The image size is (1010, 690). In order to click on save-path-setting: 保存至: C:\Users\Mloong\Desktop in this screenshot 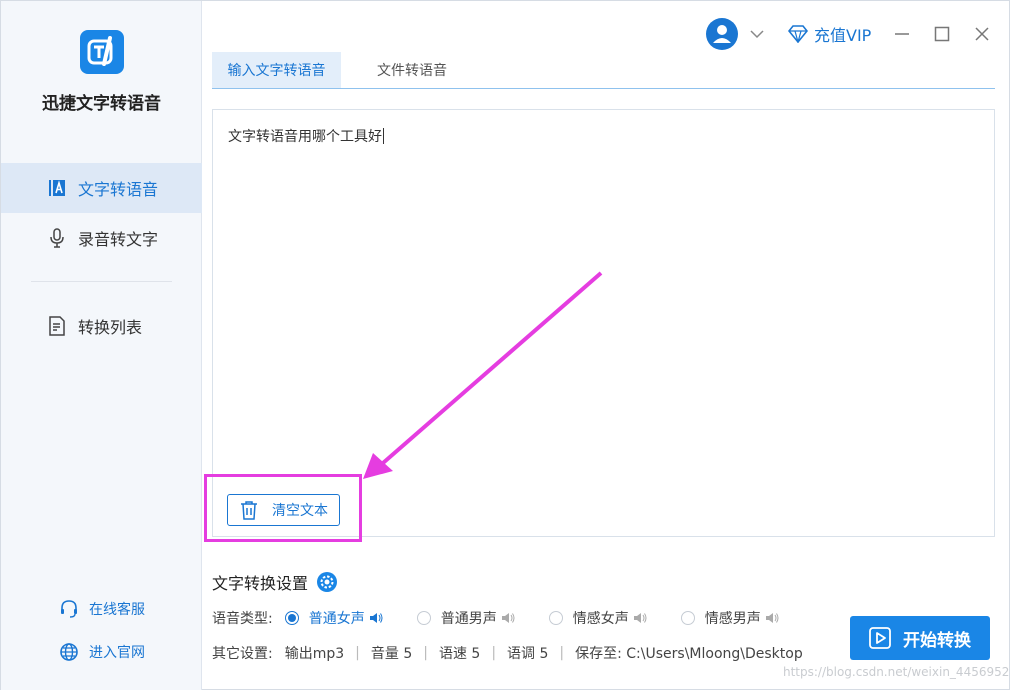, I will do `click(689, 653)`.